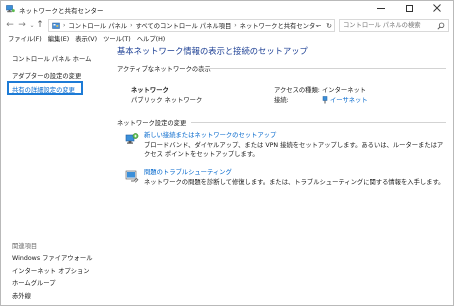  I want to click on menu-help: ヘルプ(H), so click(151, 40).